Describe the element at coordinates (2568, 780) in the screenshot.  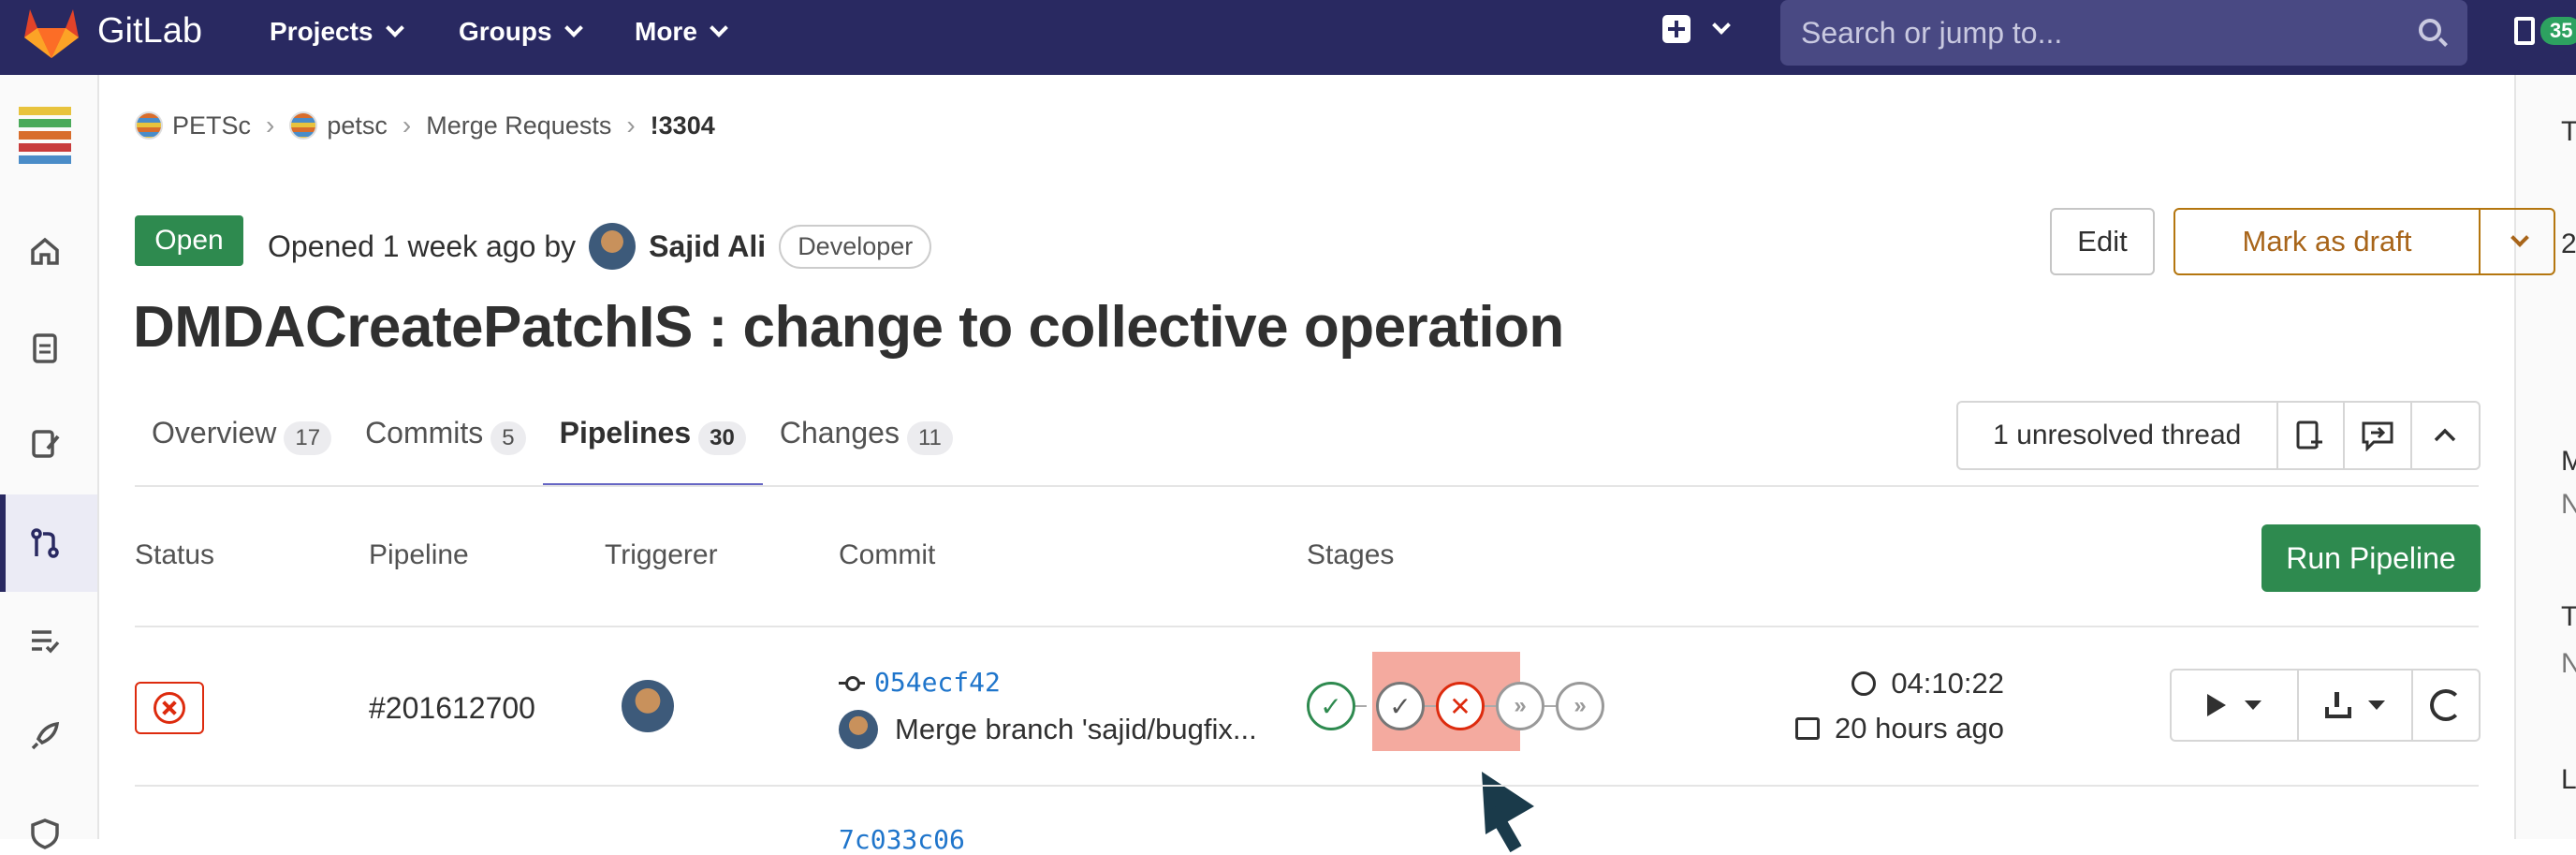
I see `right-sidebar-text: L` at that location.